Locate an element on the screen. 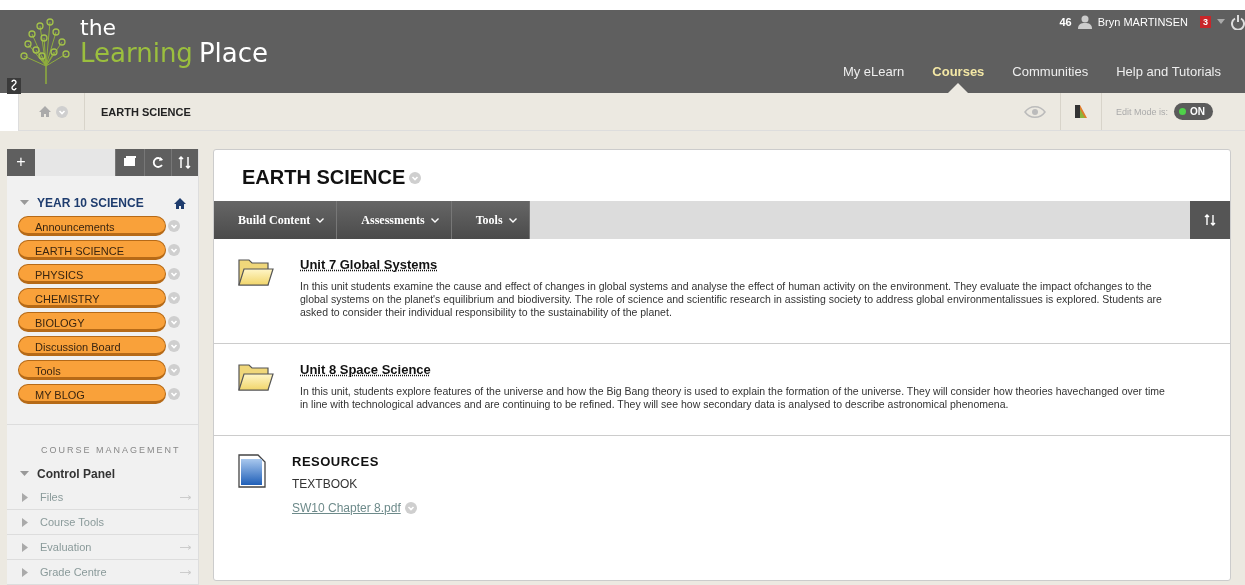  item-description: In this unit students examine the cause and effect of changes in global systems and analyse the effect of human activity on the environment. They evaluate the impact ofchanges to the global systems on the planet's equilibrium and biodiversity. The role of science and scientific research in assisting society to address global environmentalissues is explored. Students are asked to consider their individual responsibility to the sustainability of the planet. is located at coordinates (731, 299).